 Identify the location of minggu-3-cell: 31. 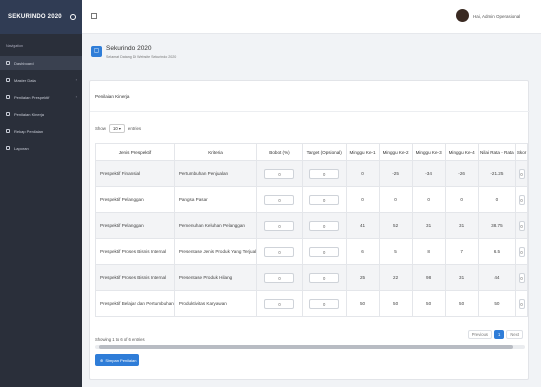
(428, 225).